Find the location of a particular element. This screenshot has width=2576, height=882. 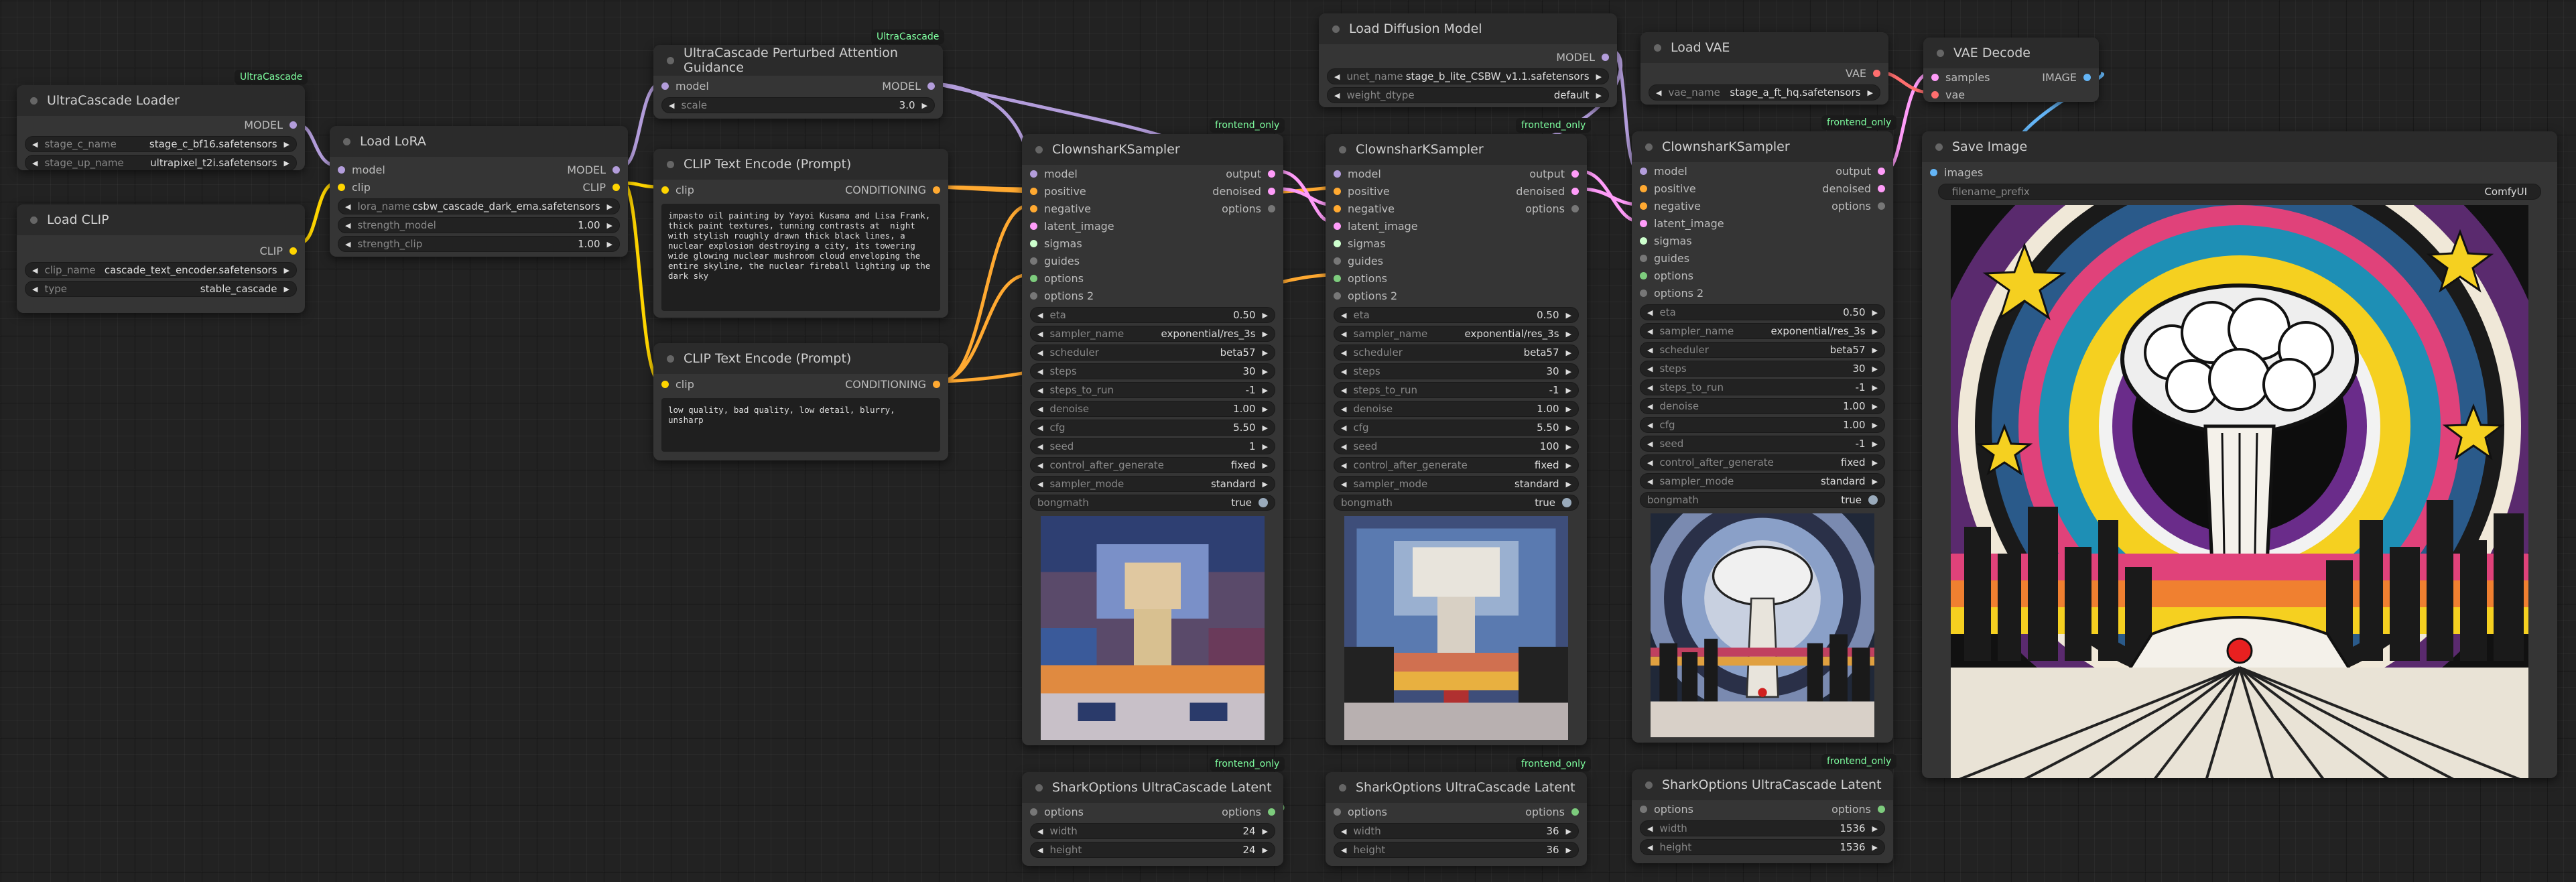

output-slot-image is located at coordinates (2087, 77).